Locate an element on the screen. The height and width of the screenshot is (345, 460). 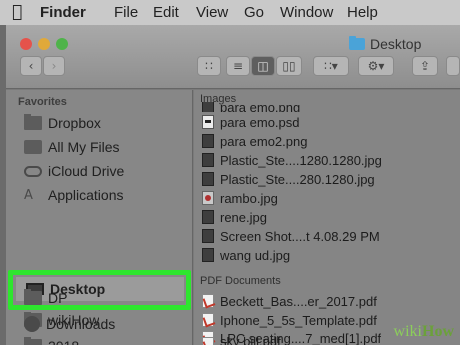
file-item: para emo2.png is located at coordinates (254, 141).